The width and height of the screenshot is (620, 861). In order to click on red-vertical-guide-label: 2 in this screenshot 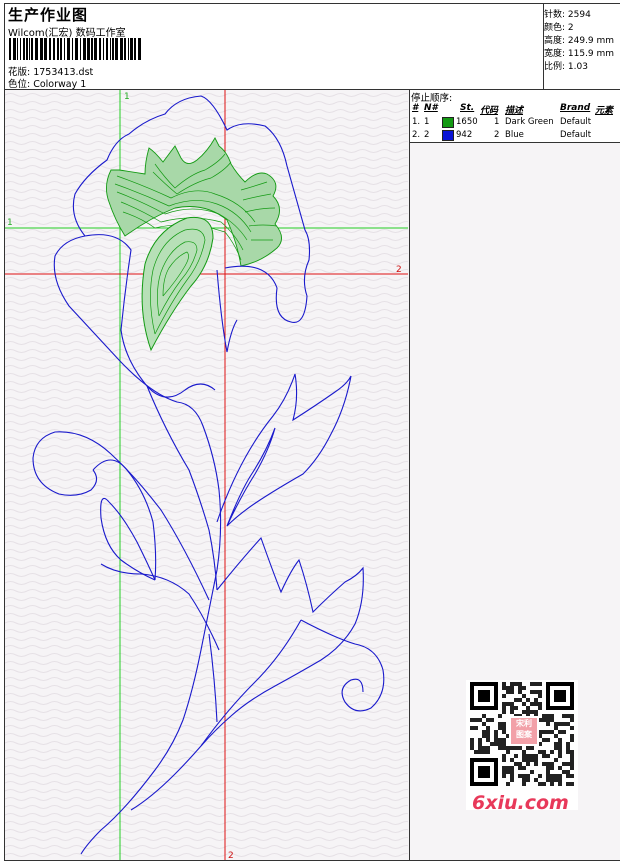, I will do `click(231, 855)`.